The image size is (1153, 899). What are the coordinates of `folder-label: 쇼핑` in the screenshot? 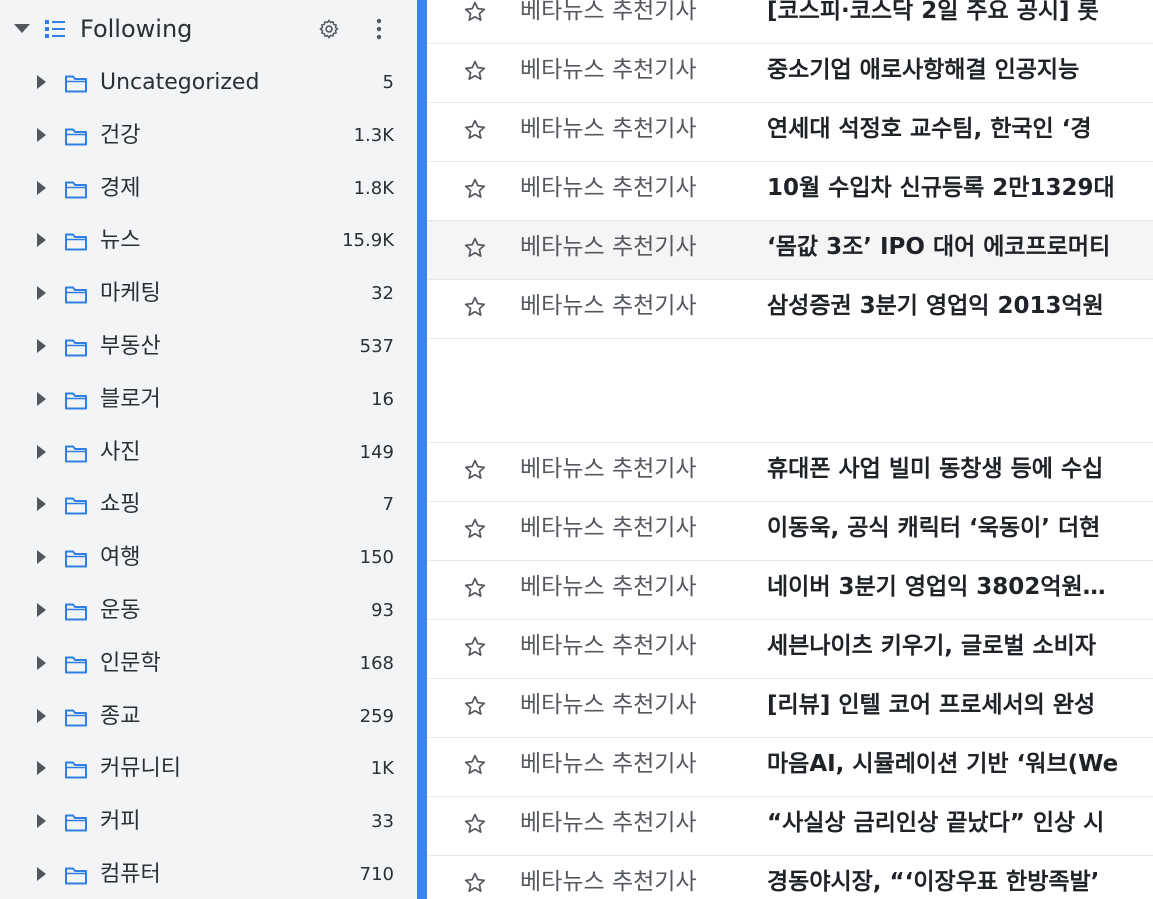 It's located at (120, 505).